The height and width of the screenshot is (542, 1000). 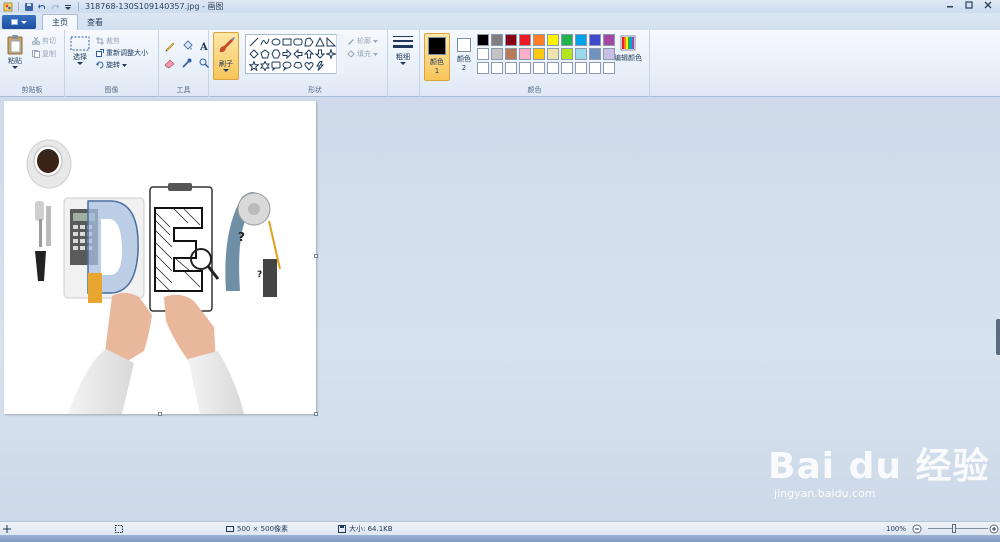 I want to click on color-picker-icon, so click(x=186, y=62).